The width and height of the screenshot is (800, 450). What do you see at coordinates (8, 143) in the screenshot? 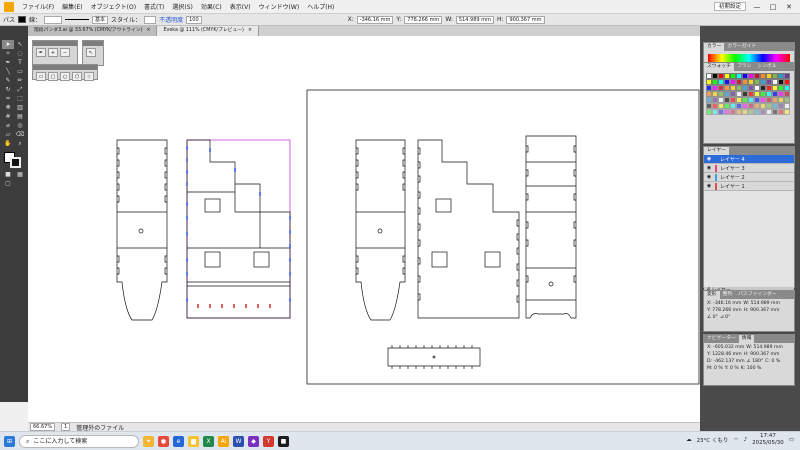
I see `hand-tool-icon: ✋` at bounding box center [8, 143].